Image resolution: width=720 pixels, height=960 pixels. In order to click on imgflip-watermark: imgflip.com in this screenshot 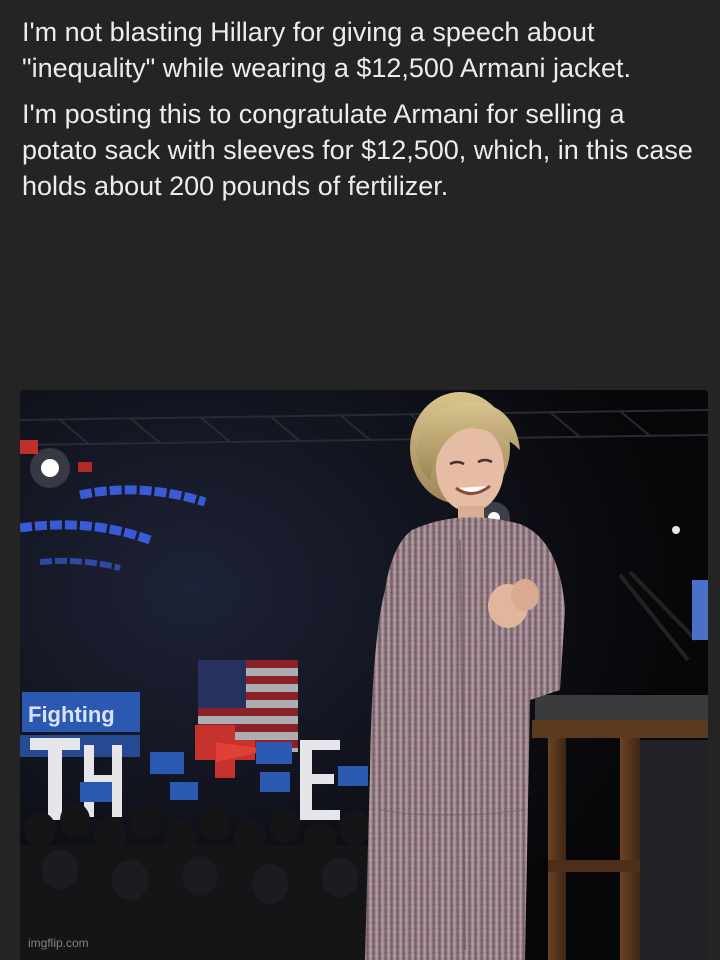, I will do `click(58, 943)`.